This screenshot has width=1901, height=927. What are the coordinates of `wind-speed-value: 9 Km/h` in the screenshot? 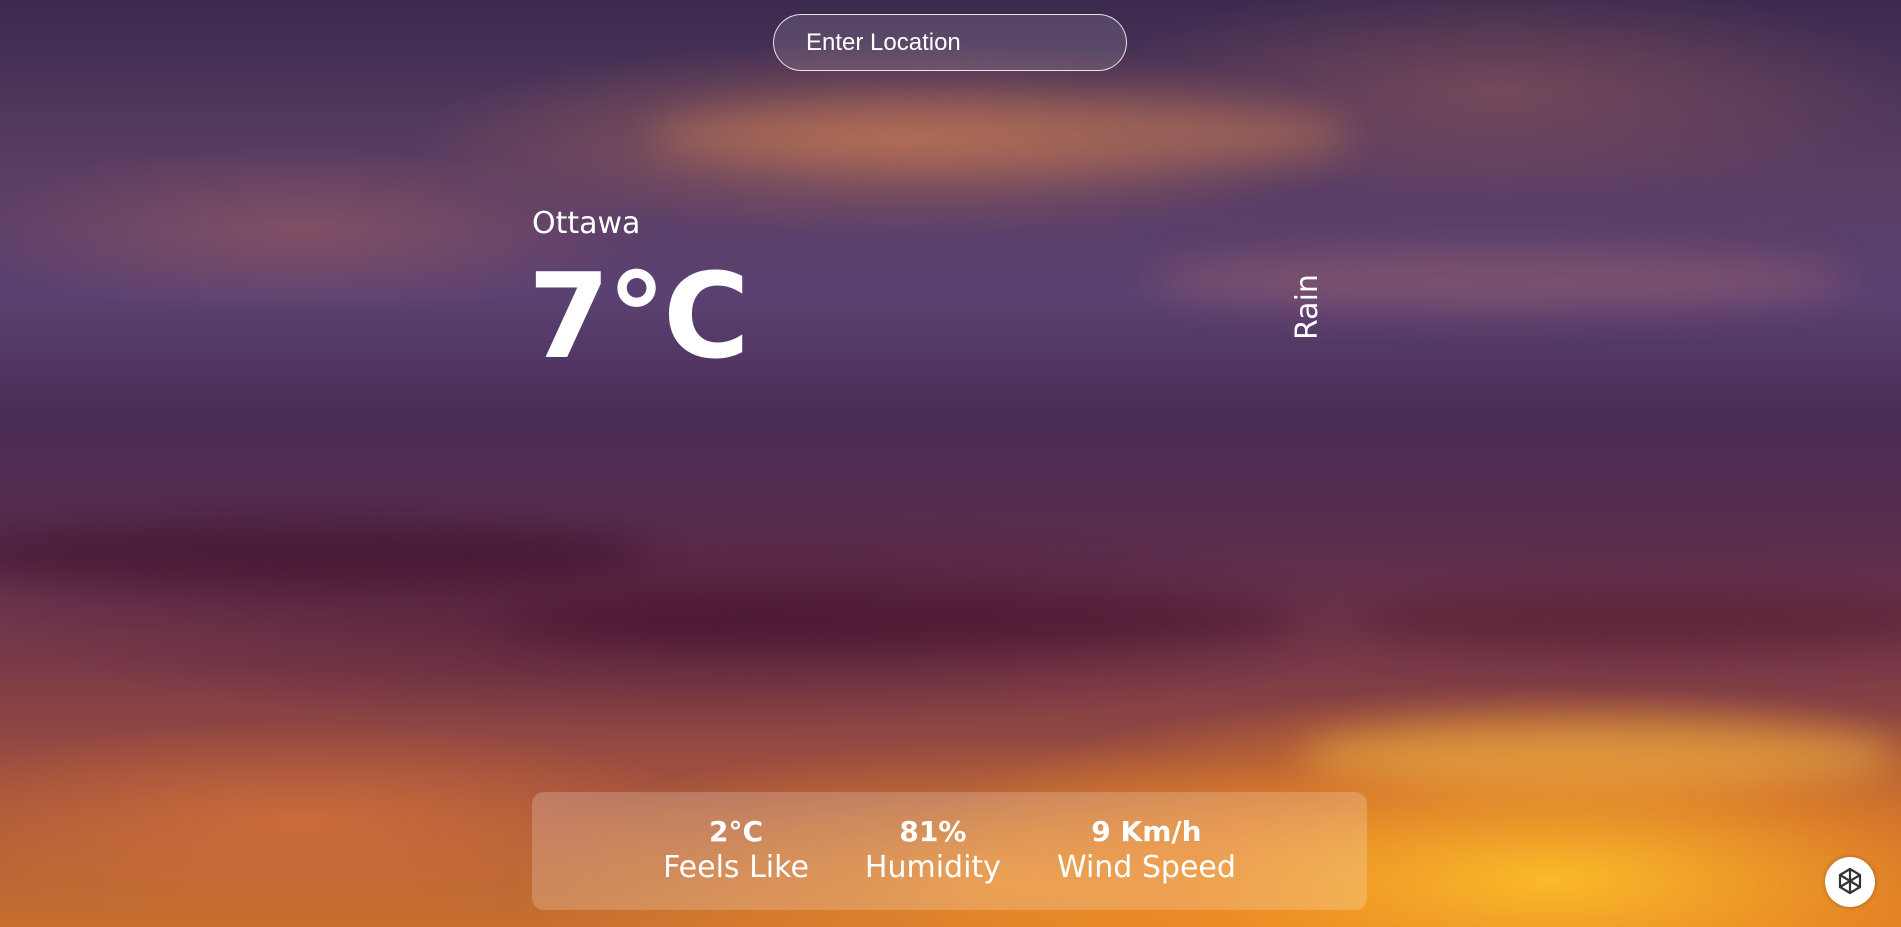 It's located at (1146, 831).